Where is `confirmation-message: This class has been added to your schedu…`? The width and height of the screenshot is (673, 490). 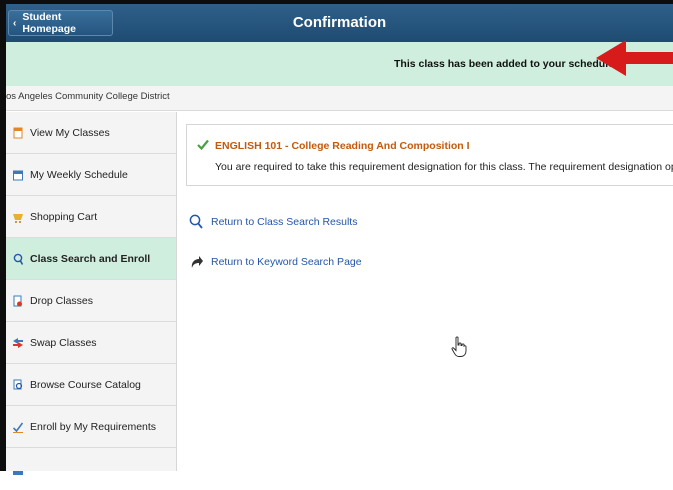
confirmation-message: This class has been added to your schedu… is located at coordinates (505, 64).